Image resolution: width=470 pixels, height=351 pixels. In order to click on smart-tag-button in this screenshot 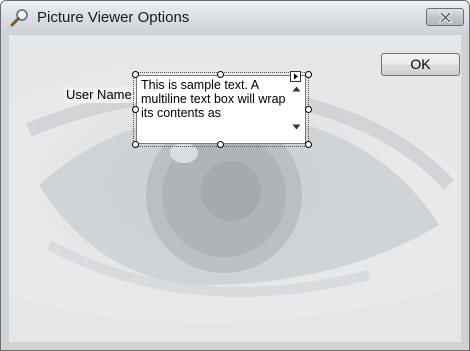, I will do `click(295, 76)`.